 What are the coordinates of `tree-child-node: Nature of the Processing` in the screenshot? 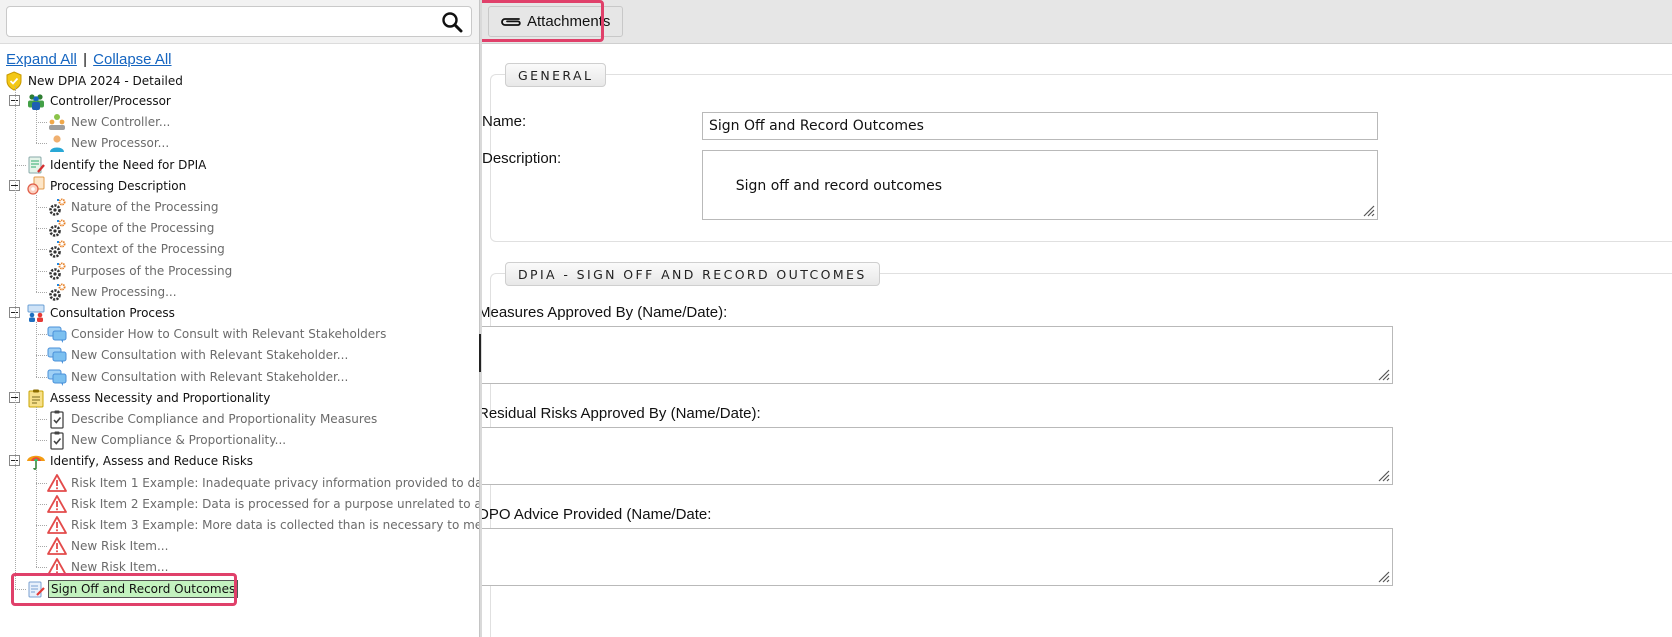 It's located at (133, 207).